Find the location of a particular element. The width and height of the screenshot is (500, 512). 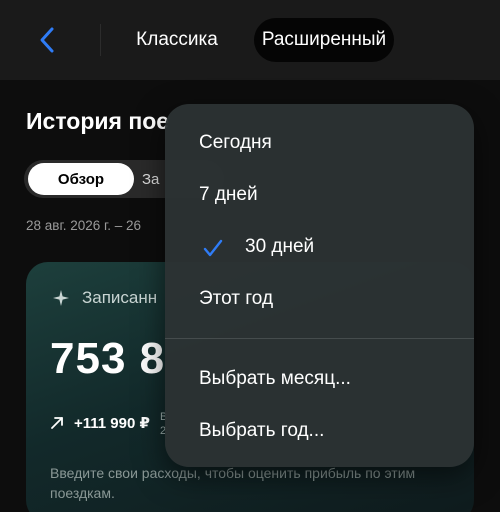

card-delta: +111 990 ₽ is located at coordinates (100, 423).